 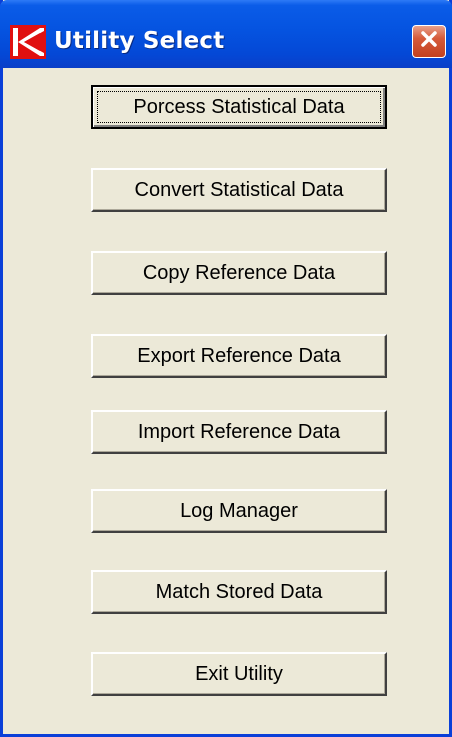 I want to click on convert-statistical-data-button: Convert Statistical Data, so click(x=239, y=190).